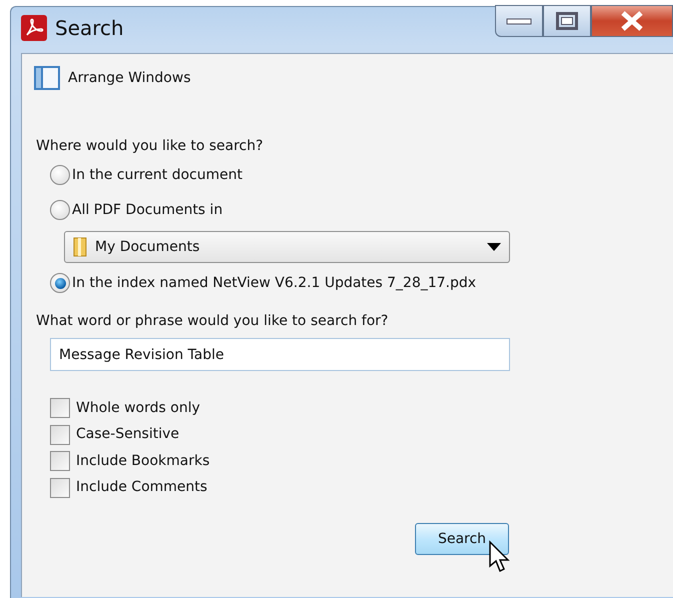 The width and height of the screenshot is (673, 598). Describe the element at coordinates (138, 408) in the screenshot. I see `checkbox-label: Whole words only` at that location.